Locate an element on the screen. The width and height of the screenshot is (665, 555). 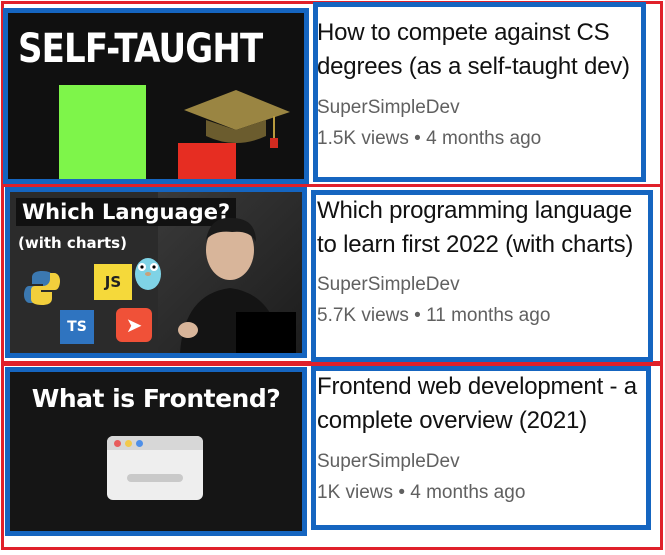
thumbnail-subtext: (with charts) is located at coordinates (72, 243).